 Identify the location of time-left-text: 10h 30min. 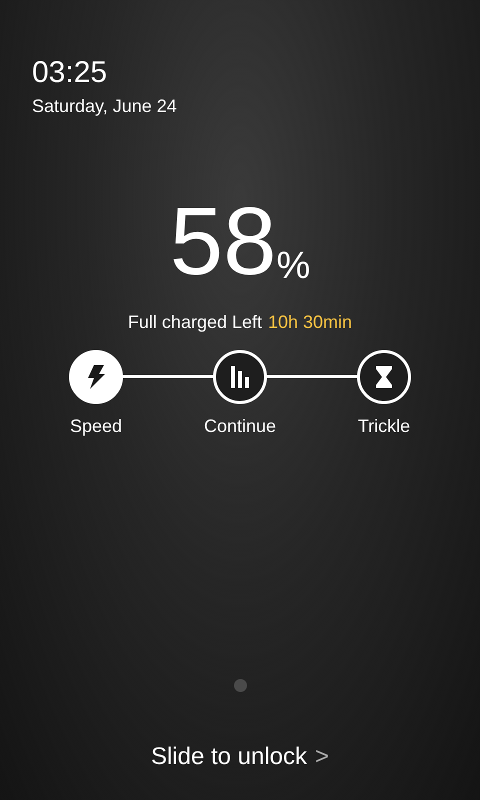
(310, 322).